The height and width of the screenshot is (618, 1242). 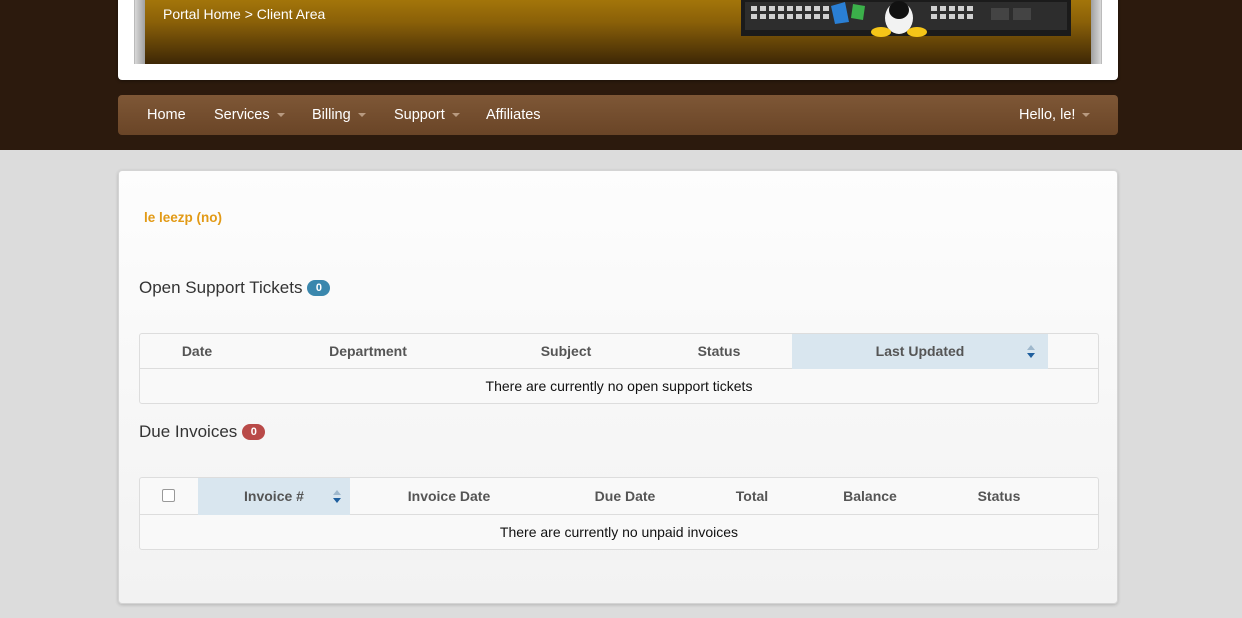 What do you see at coordinates (197, 351) in the screenshot?
I see `col-date: Date` at bounding box center [197, 351].